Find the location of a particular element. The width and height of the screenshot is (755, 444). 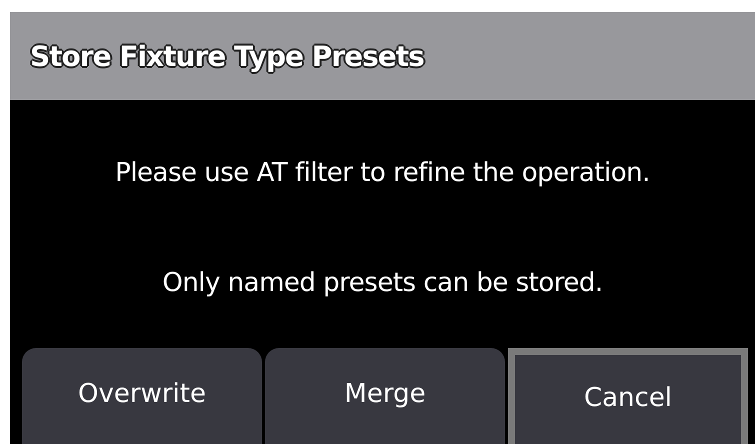

dialog-button: Overwrite is located at coordinates (142, 396).